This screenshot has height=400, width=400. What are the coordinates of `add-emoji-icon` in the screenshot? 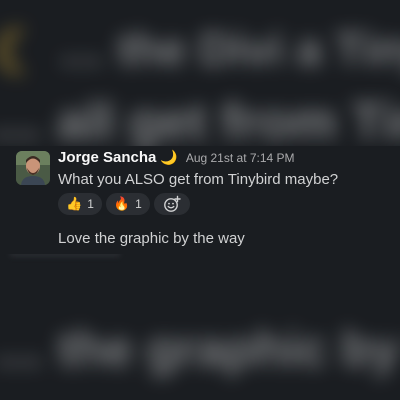 It's located at (172, 203).